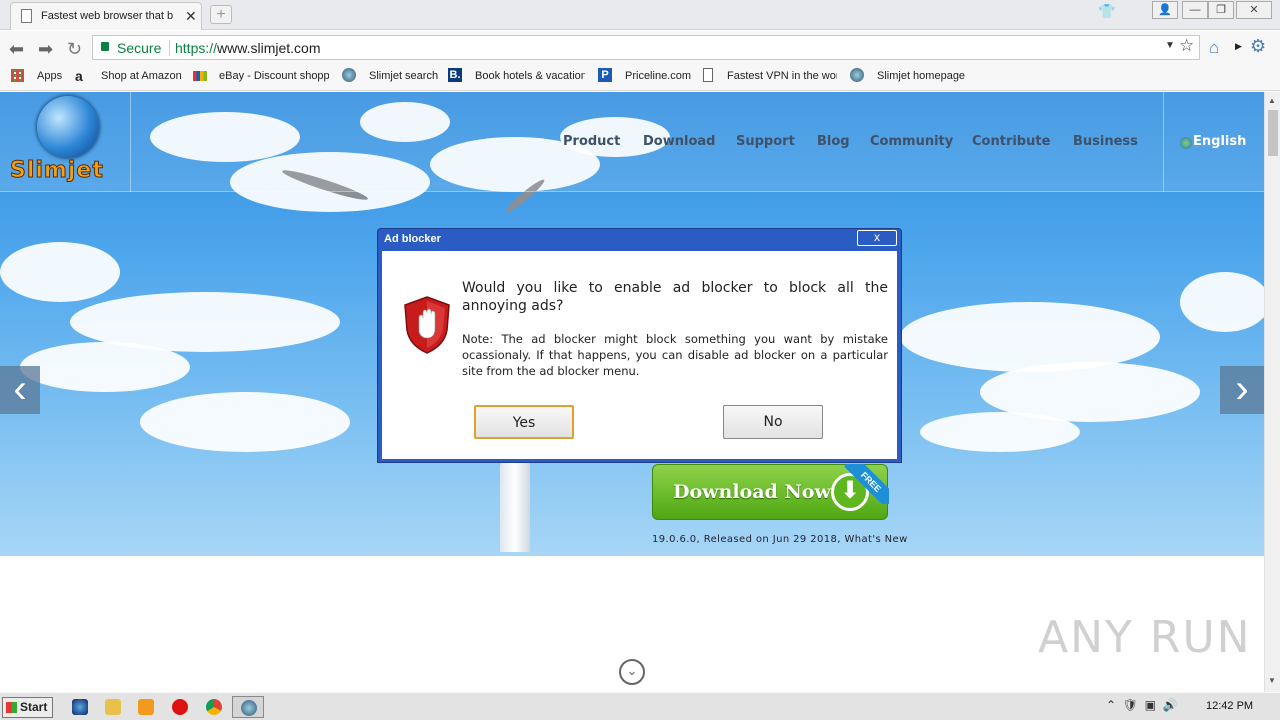 The width and height of the screenshot is (1280, 720). Describe the element at coordinates (146, 707) in the screenshot. I see `media-player-icon` at that location.